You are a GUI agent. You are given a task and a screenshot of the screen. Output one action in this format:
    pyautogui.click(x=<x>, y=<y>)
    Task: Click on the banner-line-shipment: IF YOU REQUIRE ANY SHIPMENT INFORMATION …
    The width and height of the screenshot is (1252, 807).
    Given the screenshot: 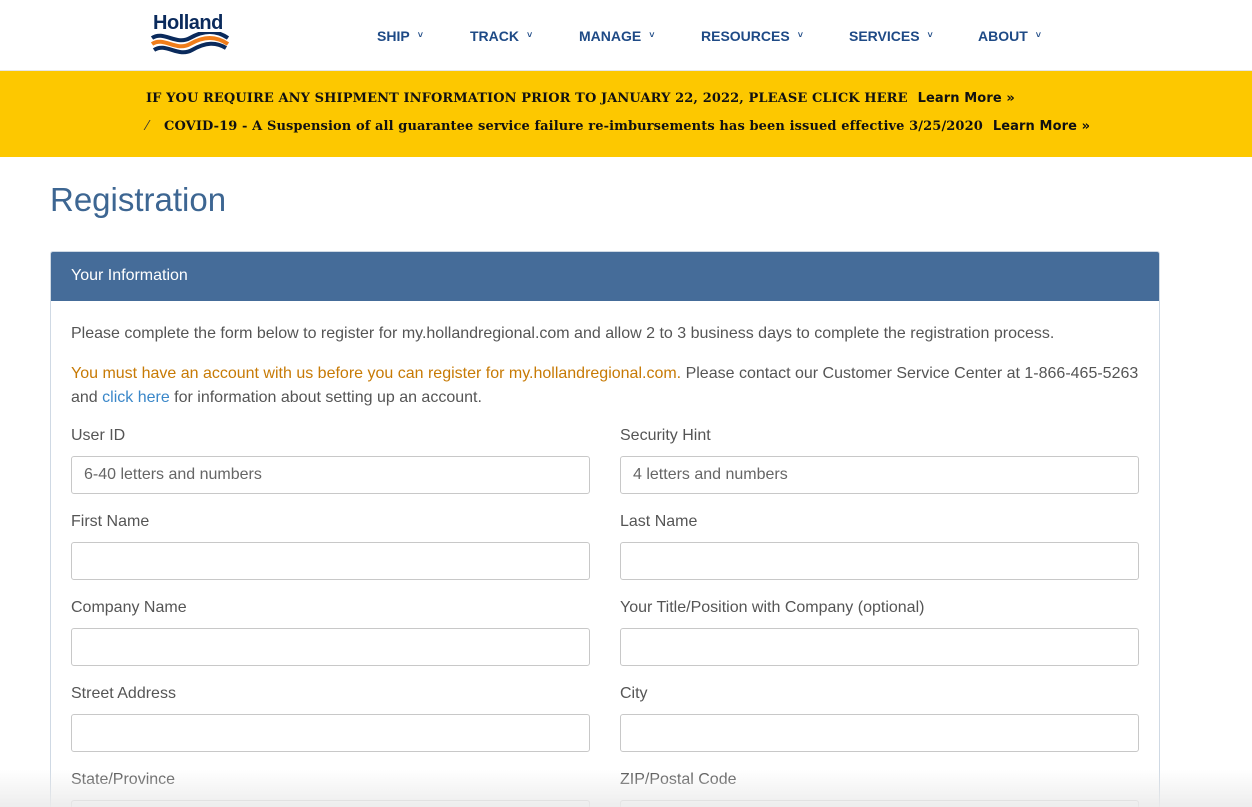 What is the action you would take?
    pyautogui.click(x=580, y=98)
    